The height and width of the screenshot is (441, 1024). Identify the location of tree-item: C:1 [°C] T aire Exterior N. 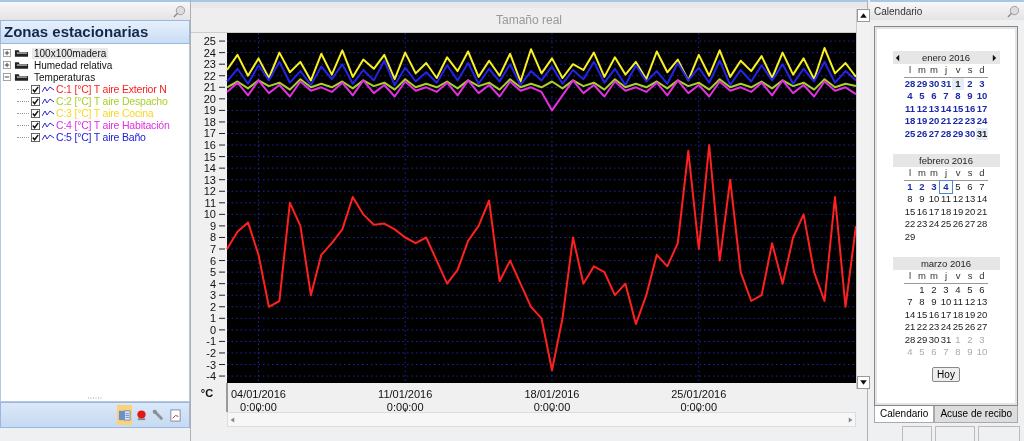
(111, 89).